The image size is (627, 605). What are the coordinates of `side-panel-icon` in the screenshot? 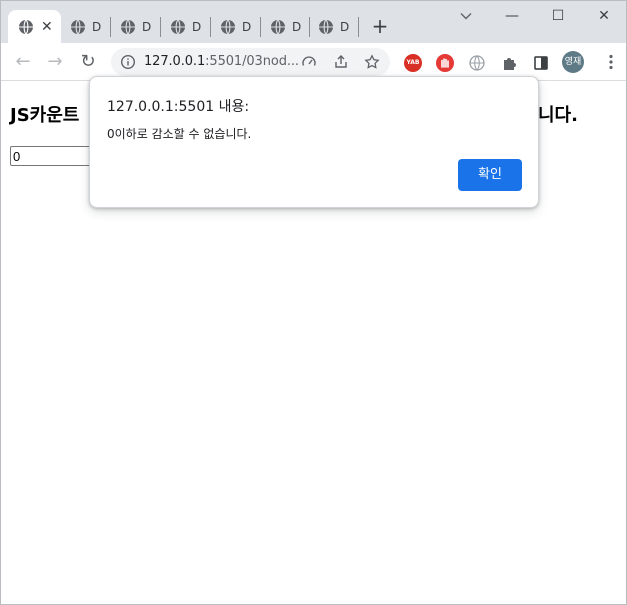 It's located at (541, 63).